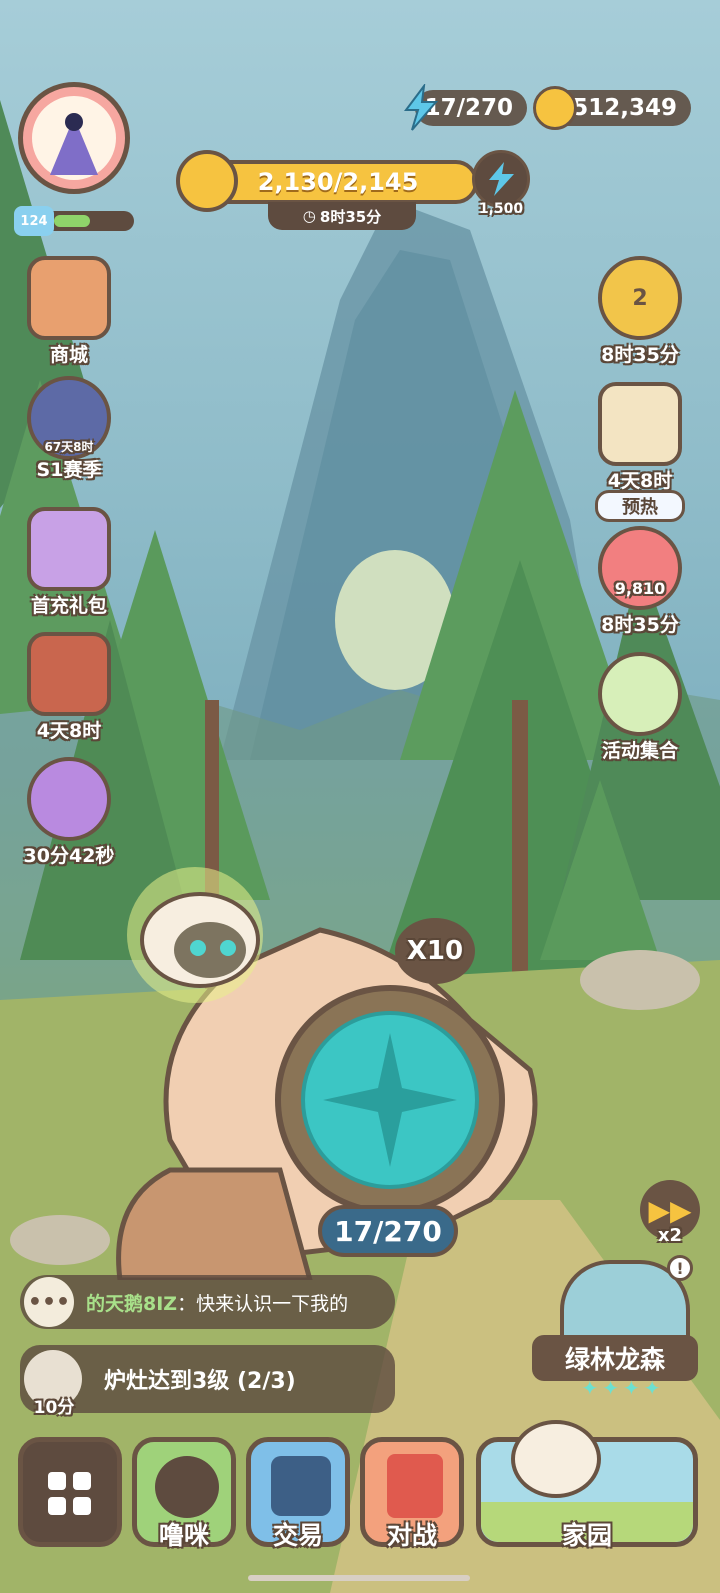 The width and height of the screenshot is (720, 1593). What do you see at coordinates (207, 181) in the screenshot?
I see `map-scroll-icon` at bounding box center [207, 181].